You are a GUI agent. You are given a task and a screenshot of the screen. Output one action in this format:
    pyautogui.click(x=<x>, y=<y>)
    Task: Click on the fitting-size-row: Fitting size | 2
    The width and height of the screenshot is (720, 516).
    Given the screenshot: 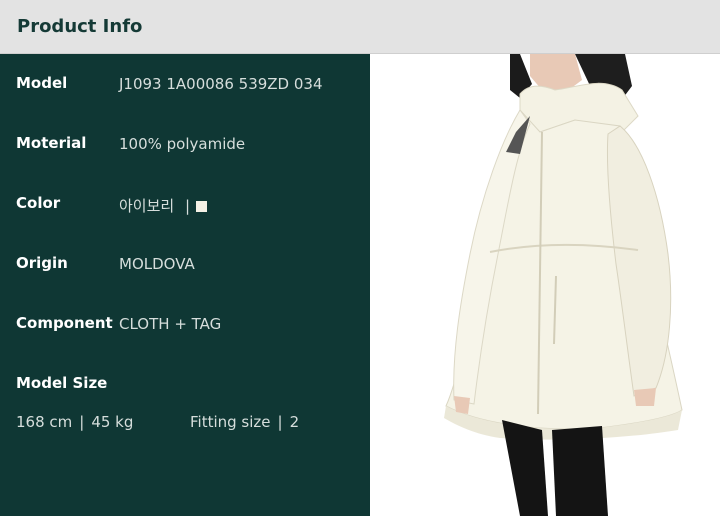 What is the action you would take?
    pyautogui.click(x=244, y=422)
    